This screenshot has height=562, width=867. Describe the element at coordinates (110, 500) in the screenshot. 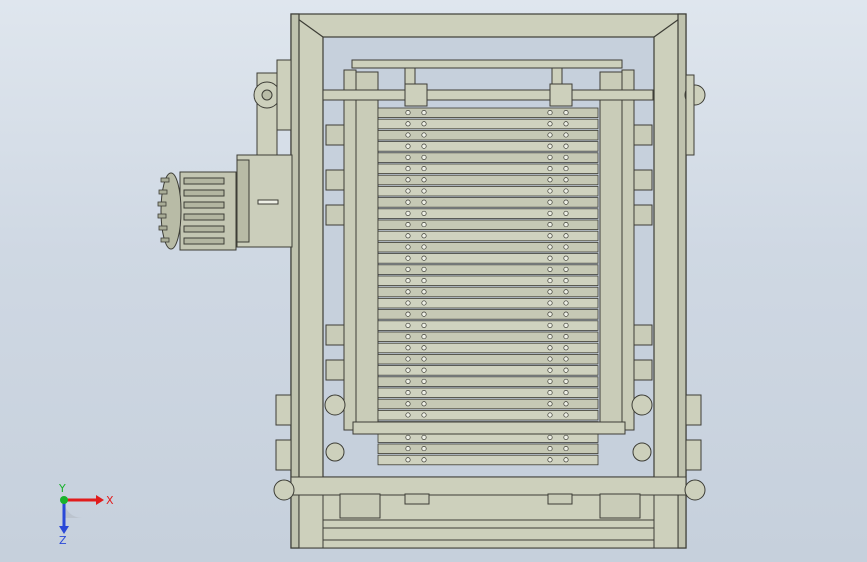

I see `x-axis-label: X` at that location.